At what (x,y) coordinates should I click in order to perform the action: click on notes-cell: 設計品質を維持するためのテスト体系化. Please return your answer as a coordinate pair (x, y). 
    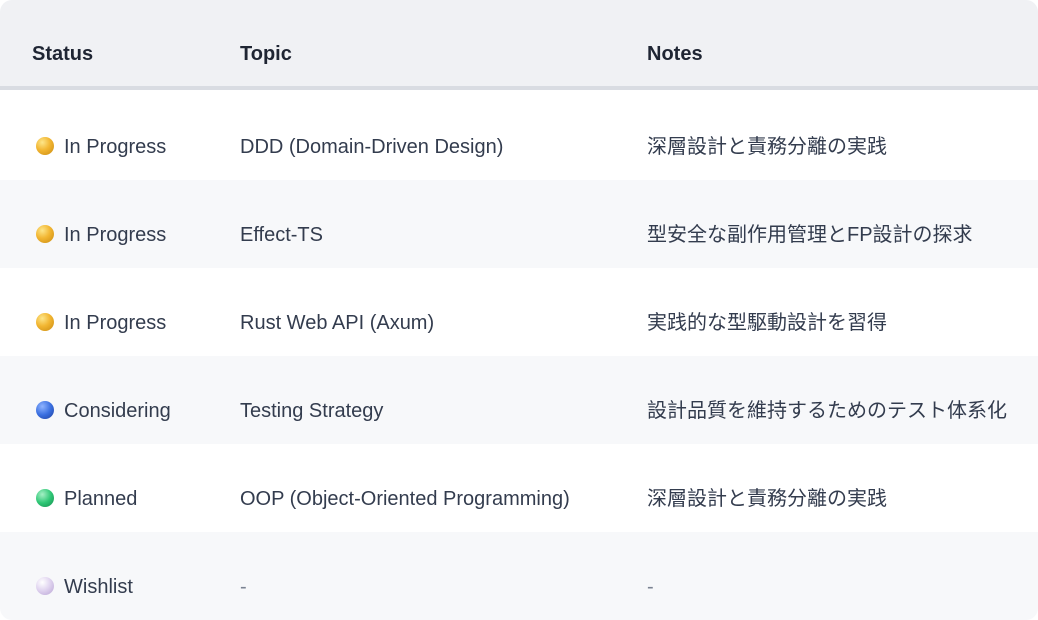
    Looking at the image, I should click on (827, 411).